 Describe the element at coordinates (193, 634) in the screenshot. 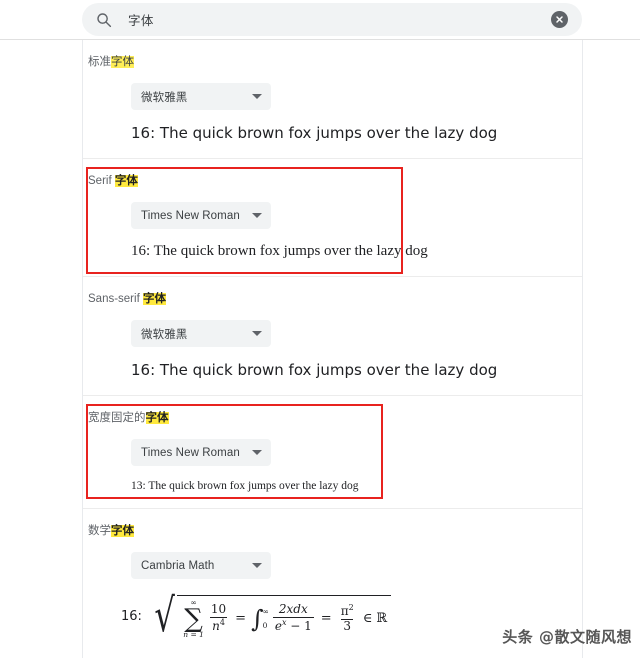

I see `sum-lower-limit: n = 1` at that location.